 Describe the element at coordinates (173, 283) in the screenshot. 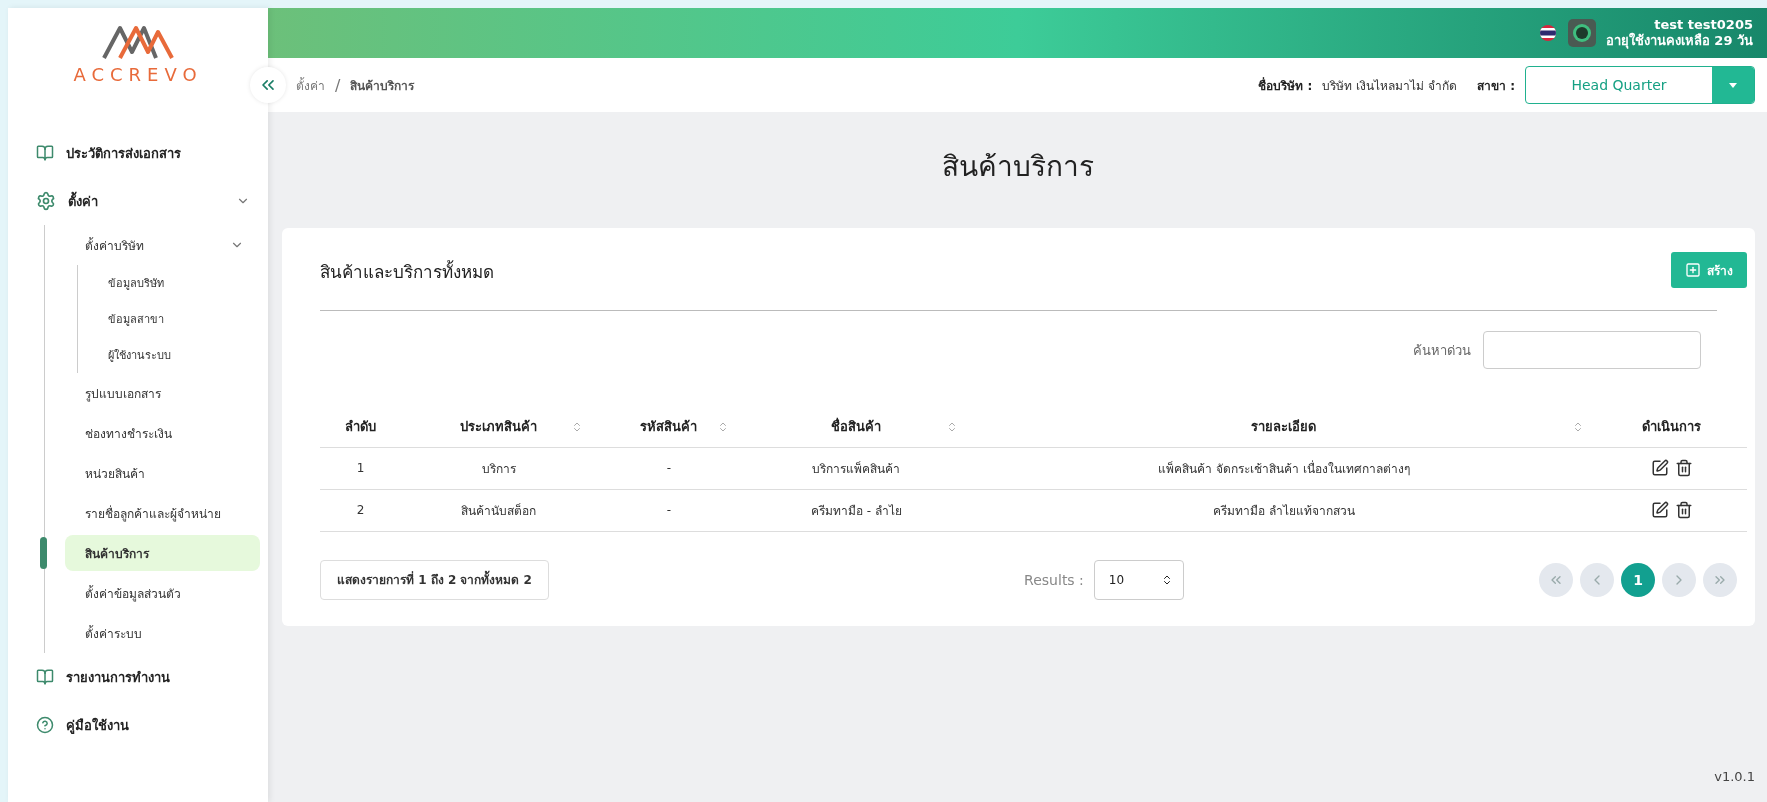

I see `sidebar-subitem: ข้อมูลบริษัท` at that location.